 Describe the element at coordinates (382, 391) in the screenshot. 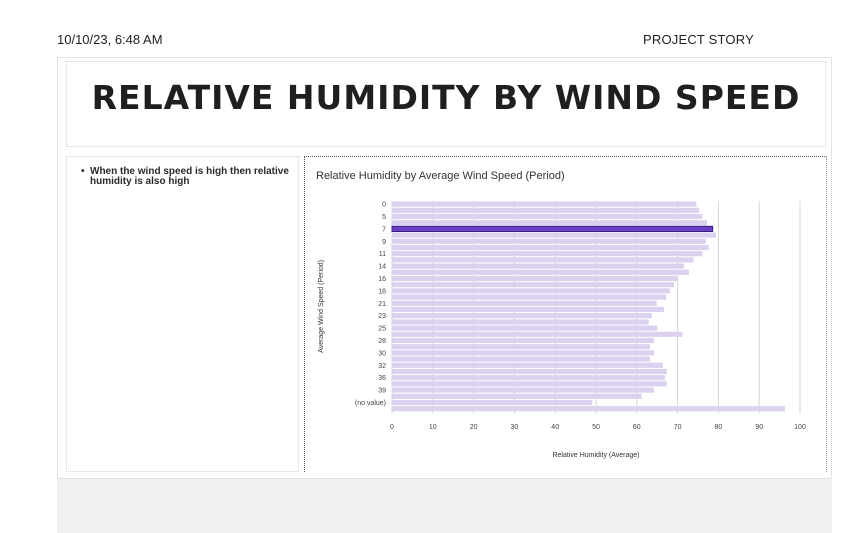

I see `y-tick-label: 39` at that location.